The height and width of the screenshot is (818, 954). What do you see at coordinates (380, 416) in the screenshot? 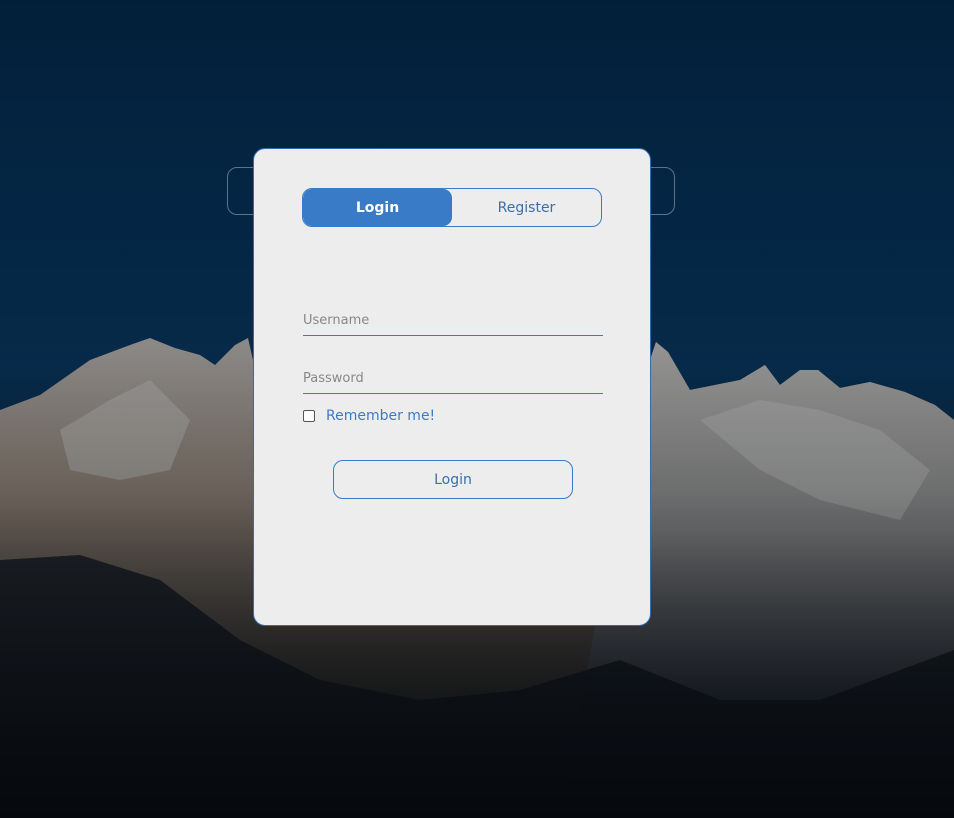
I see `remember-me-label: Remember me!` at bounding box center [380, 416].